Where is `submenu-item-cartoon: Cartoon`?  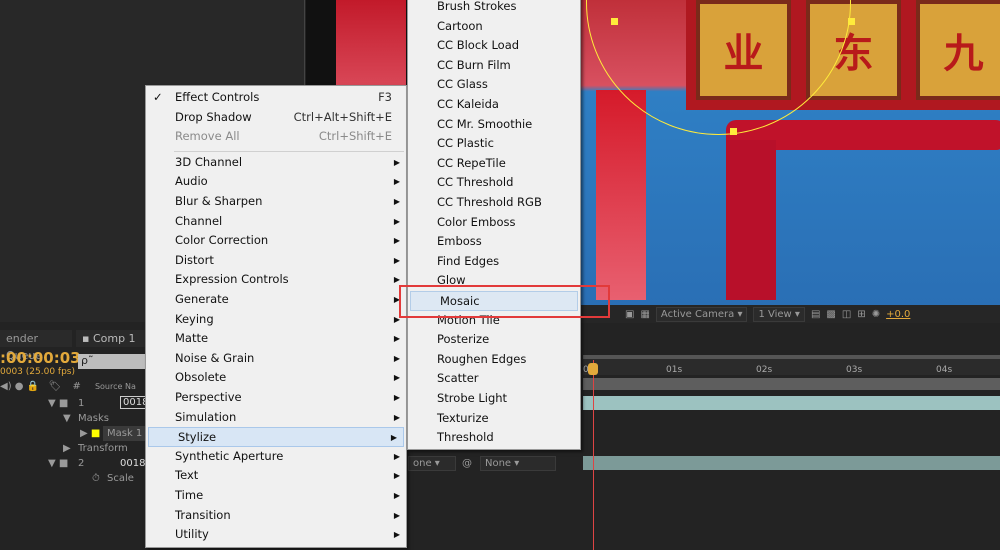 submenu-item-cartoon: Cartoon is located at coordinates (494, 27).